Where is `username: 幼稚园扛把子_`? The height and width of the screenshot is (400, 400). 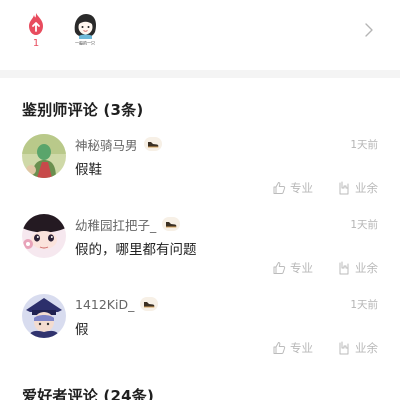
username: 幼稚园扛把子_ is located at coordinates (115, 224).